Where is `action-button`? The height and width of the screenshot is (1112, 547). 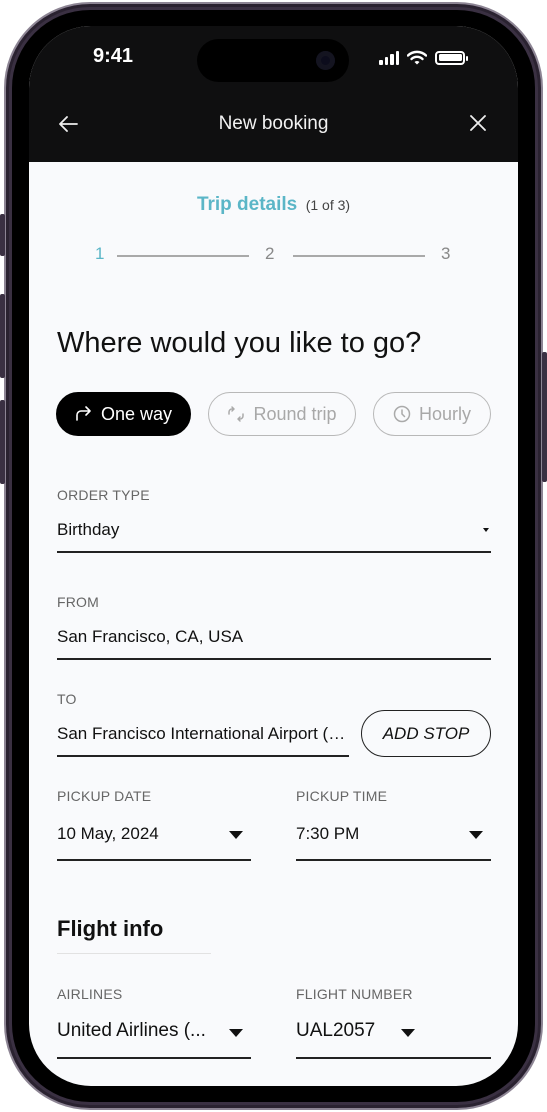 action-button is located at coordinates (2, 235).